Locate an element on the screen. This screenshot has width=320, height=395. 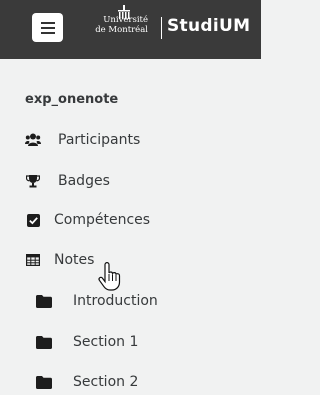
nav-item-label: Participants is located at coordinates (99, 140).